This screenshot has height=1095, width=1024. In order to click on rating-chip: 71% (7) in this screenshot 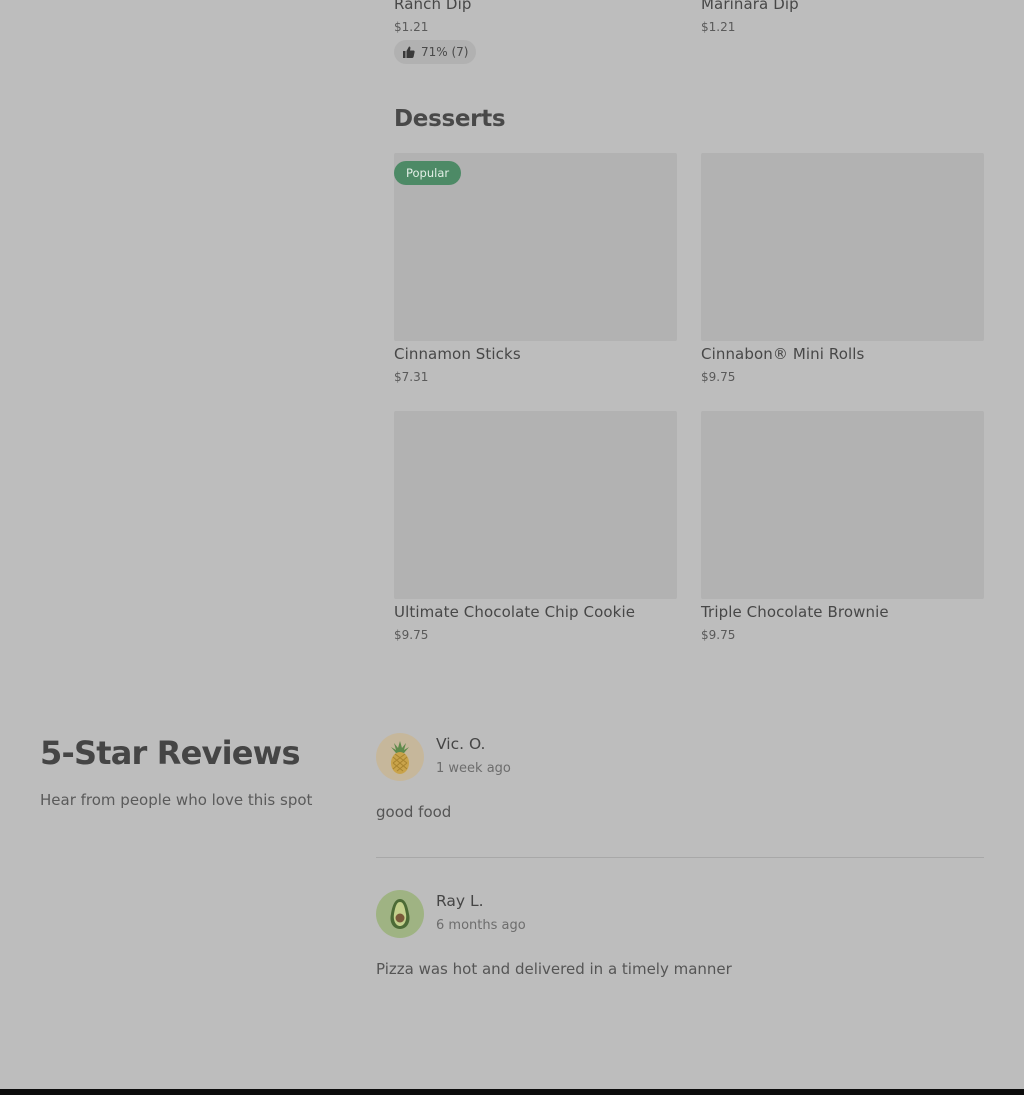, I will do `click(435, 52)`.